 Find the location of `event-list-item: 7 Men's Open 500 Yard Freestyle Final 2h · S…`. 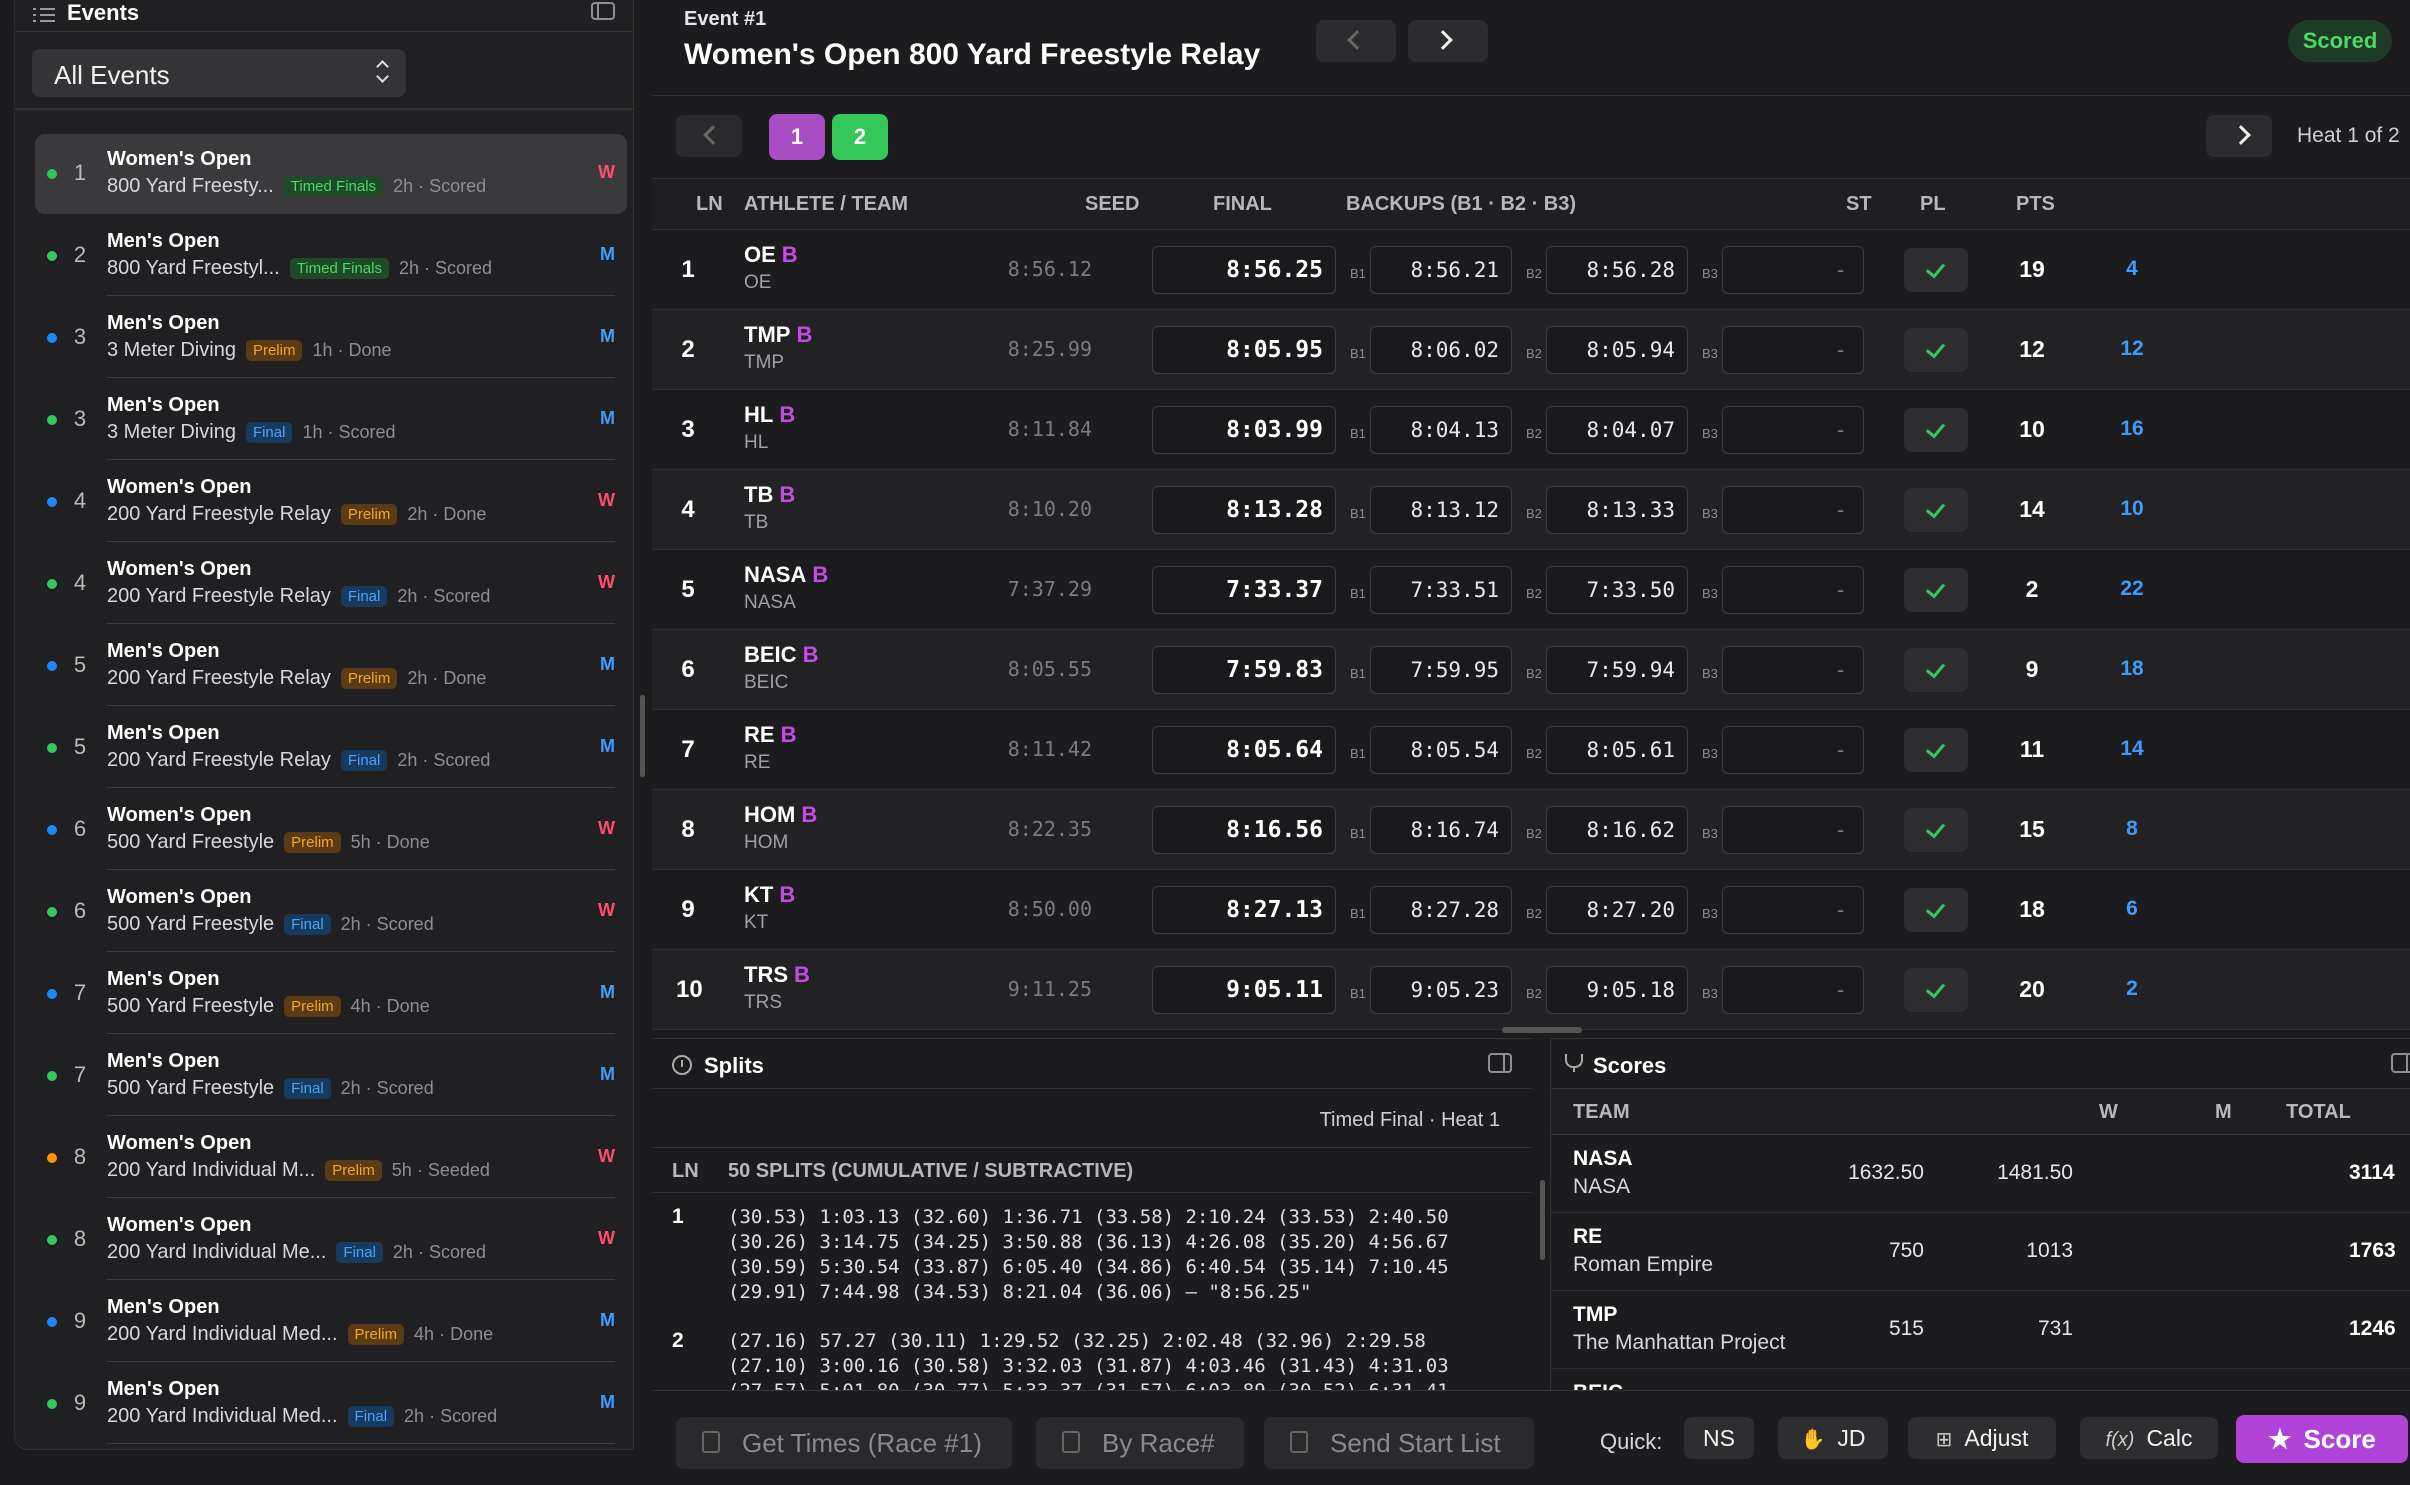

event-list-item: 7 Men's Open 500 Yard Freestyle Final 2h · S… is located at coordinates (331, 1076).